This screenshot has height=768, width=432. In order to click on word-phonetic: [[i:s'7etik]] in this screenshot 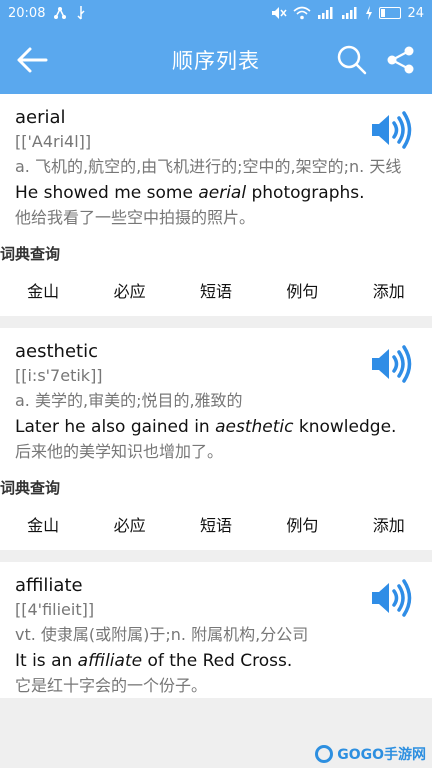, I will do `click(59, 375)`.